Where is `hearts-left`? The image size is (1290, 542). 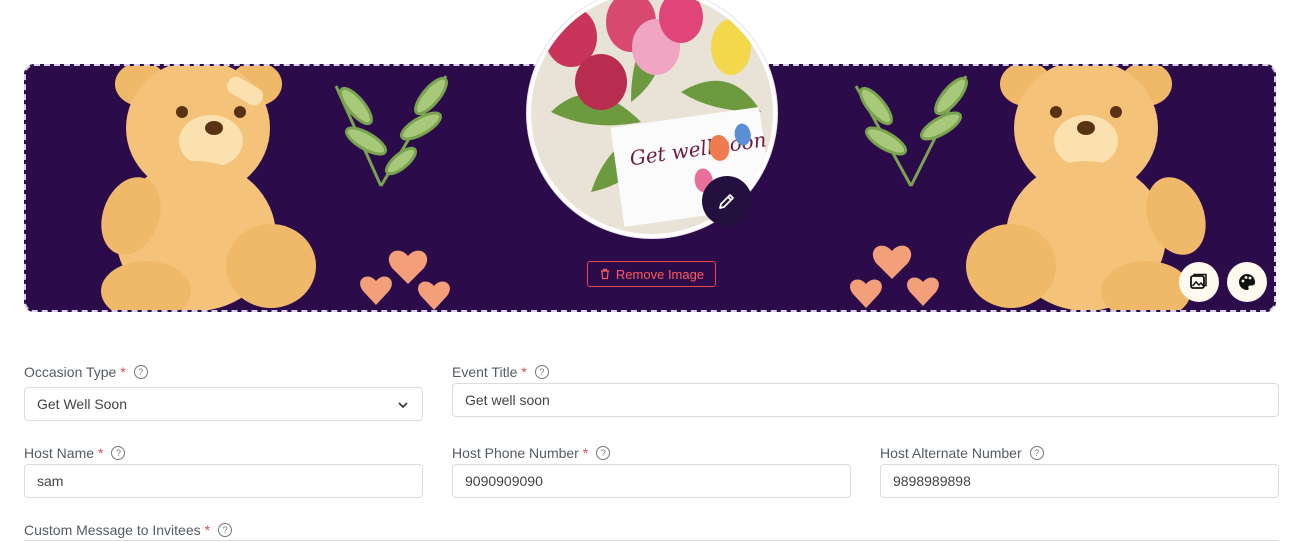 hearts-left is located at coordinates (405, 280).